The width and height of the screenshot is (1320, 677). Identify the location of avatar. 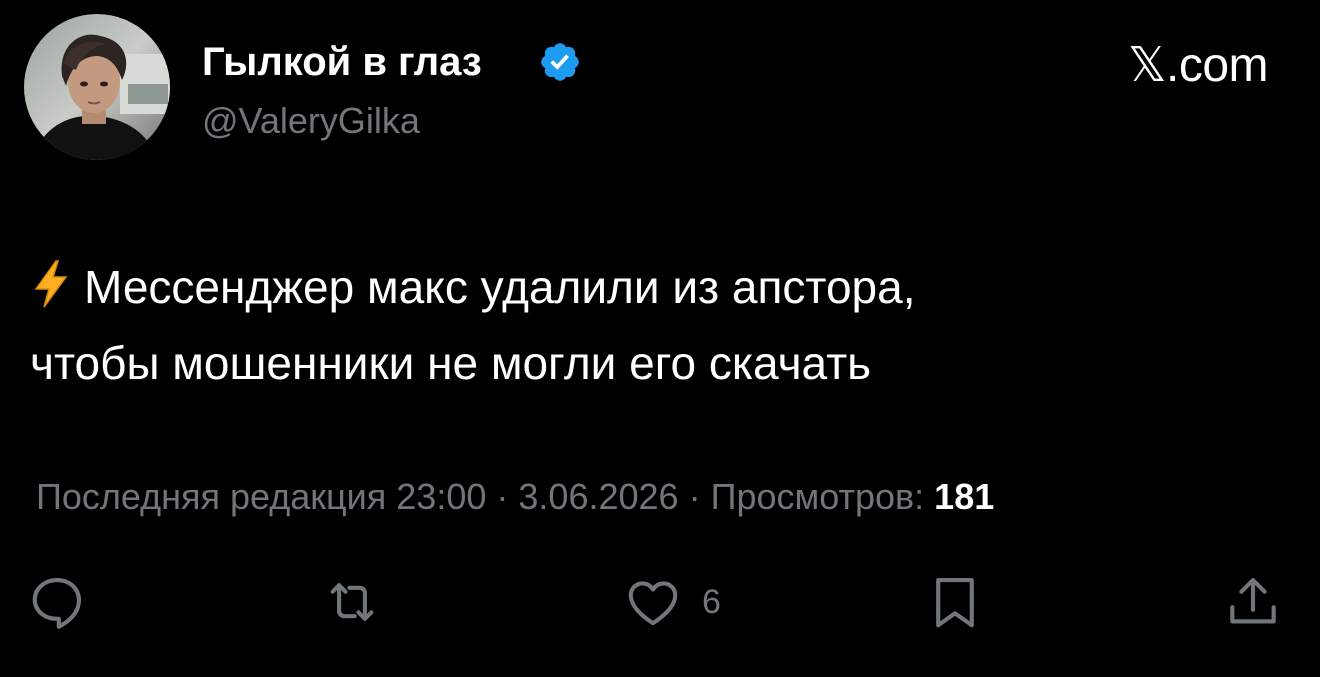
(97, 87).